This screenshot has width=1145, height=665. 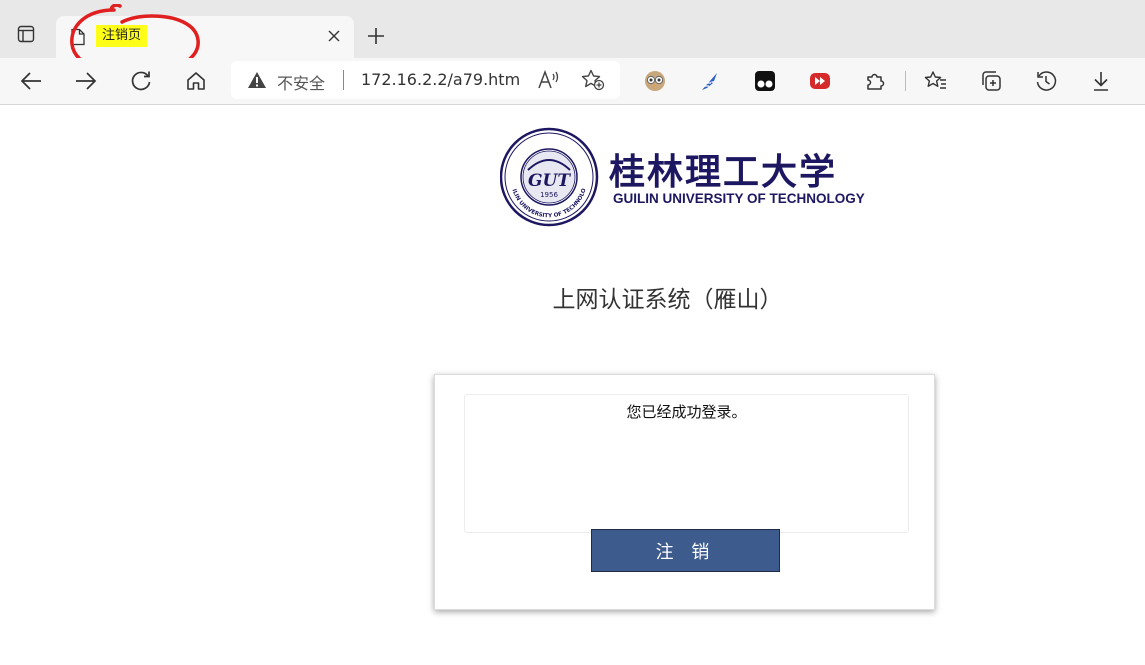 I want to click on favorites-button, so click(x=936, y=81).